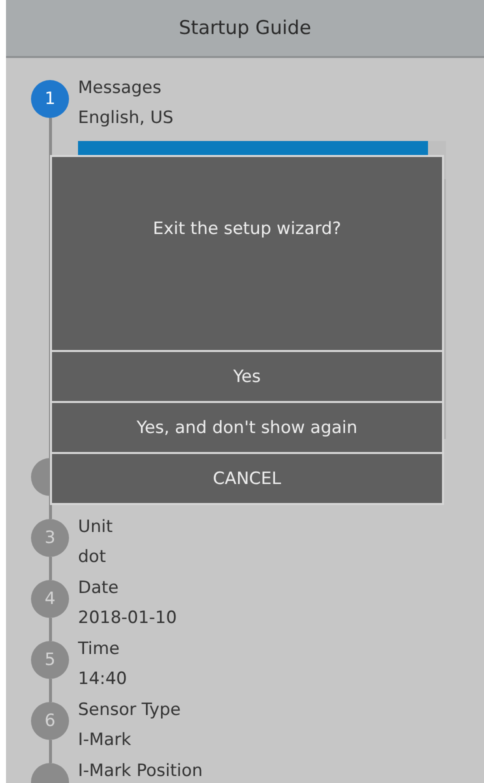 This screenshot has width=484, height=783. I want to click on step-number-icon: 6, so click(50, 721).